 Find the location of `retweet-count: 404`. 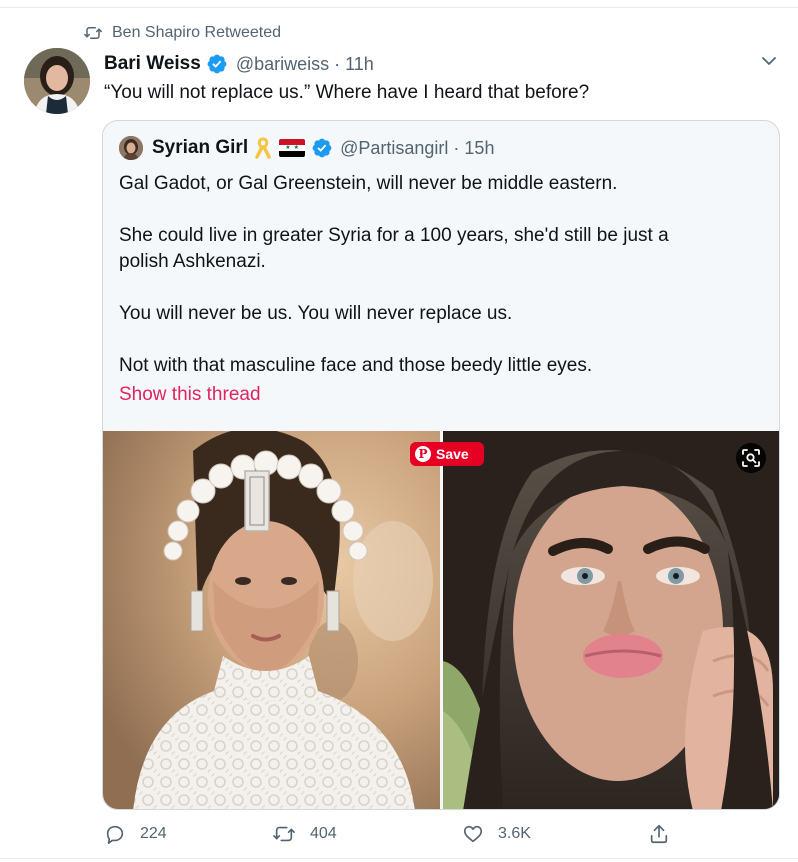

retweet-count: 404 is located at coordinates (323, 833).